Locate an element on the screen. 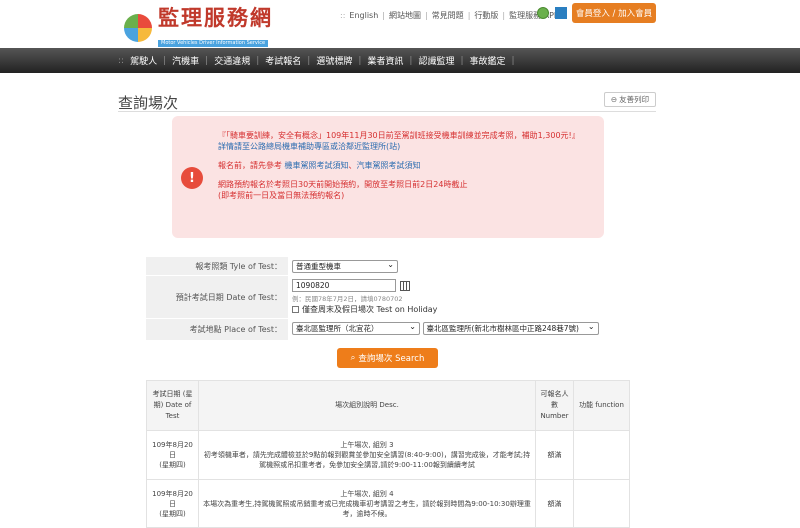  test-type-label: 報考照類 Tyle of Test： is located at coordinates (217, 266).